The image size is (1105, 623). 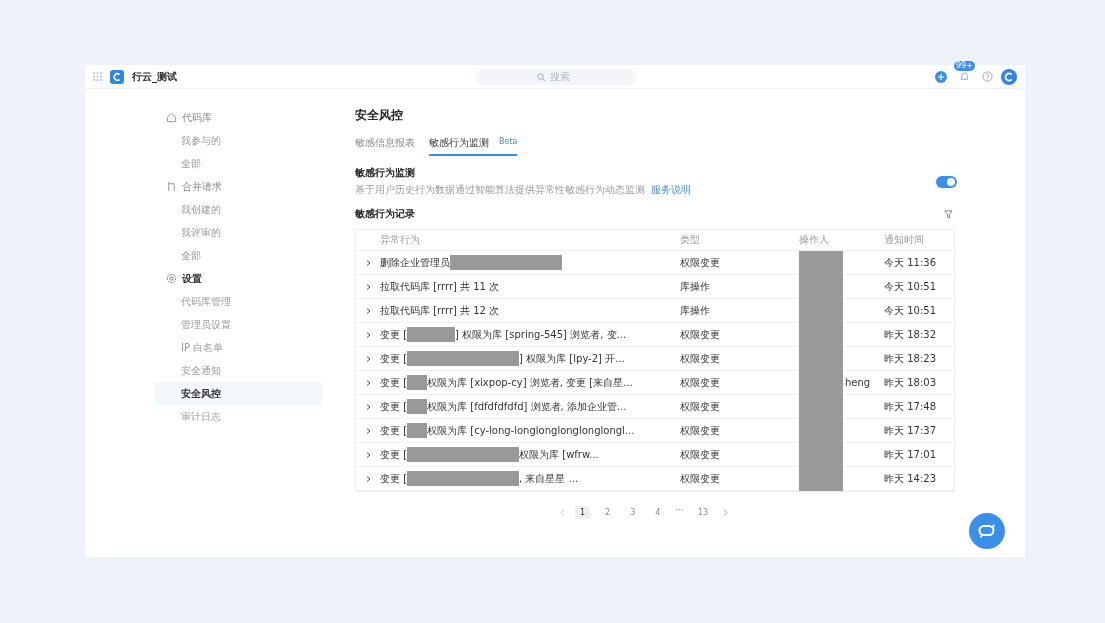 What do you see at coordinates (671, 190) in the screenshot?
I see `service-link: 服务说明` at bounding box center [671, 190].